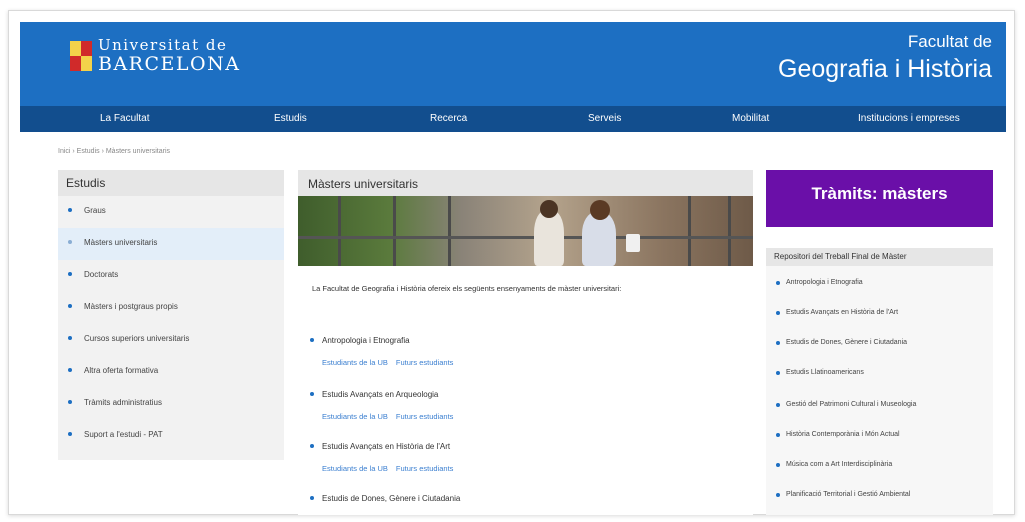 This screenshot has height=522, width=1025. I want to click on repository-item: Estudis Avançats en Història de l'Art, so click(832, 312).